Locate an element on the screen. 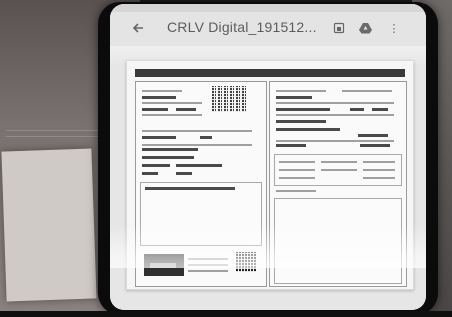  status-bar is located at coordinates (268, 8).